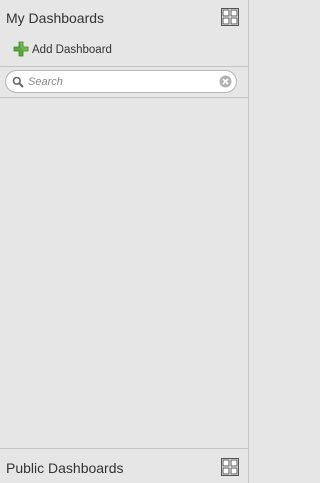  What do you see at coordinates (124, 66) in the screenshot?
I see `divider` at bounding box center [124, 66].